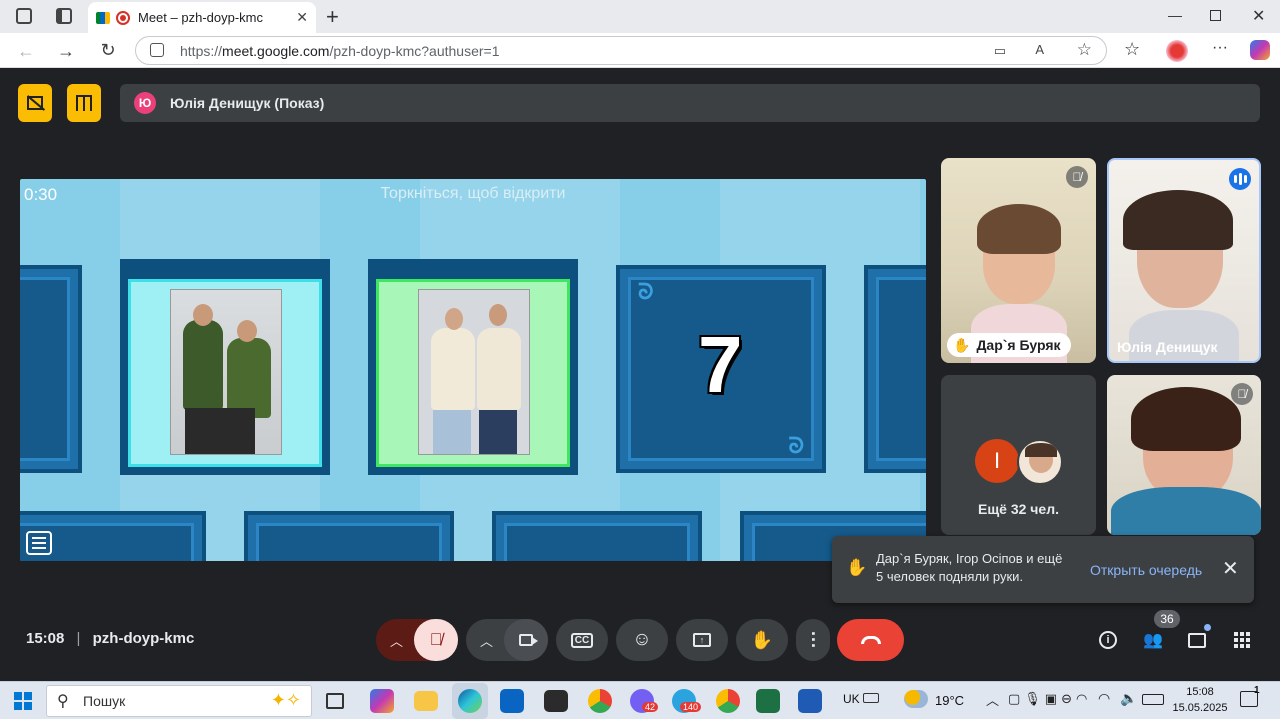 The image size is (1280, 719). I want to click on card-number: ᘐ ᘐ 7, so click(721, 369).